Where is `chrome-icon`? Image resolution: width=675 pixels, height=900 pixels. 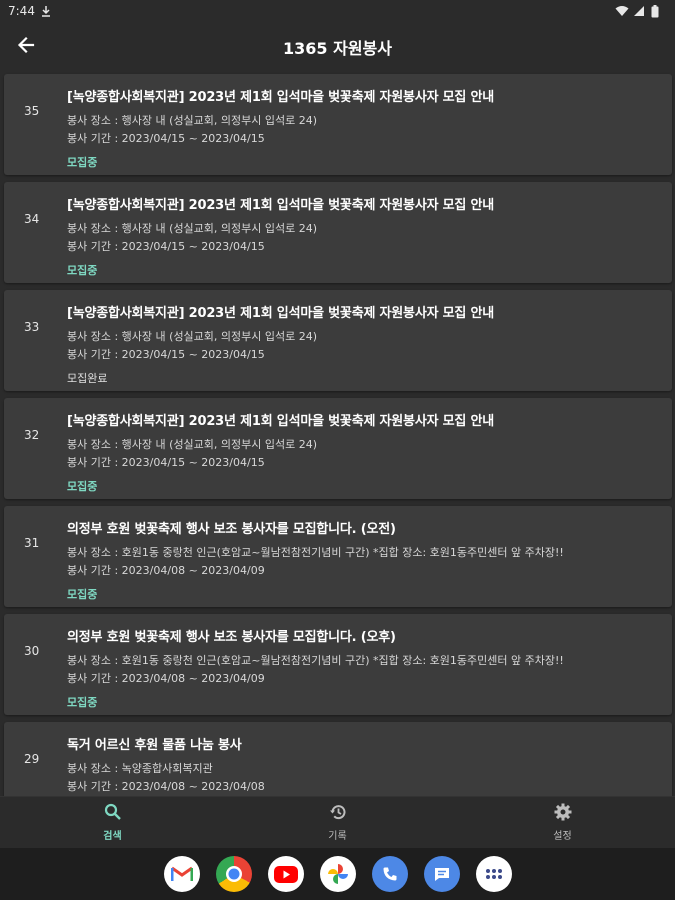 chrome-icon is located at coordinates (233, 874).